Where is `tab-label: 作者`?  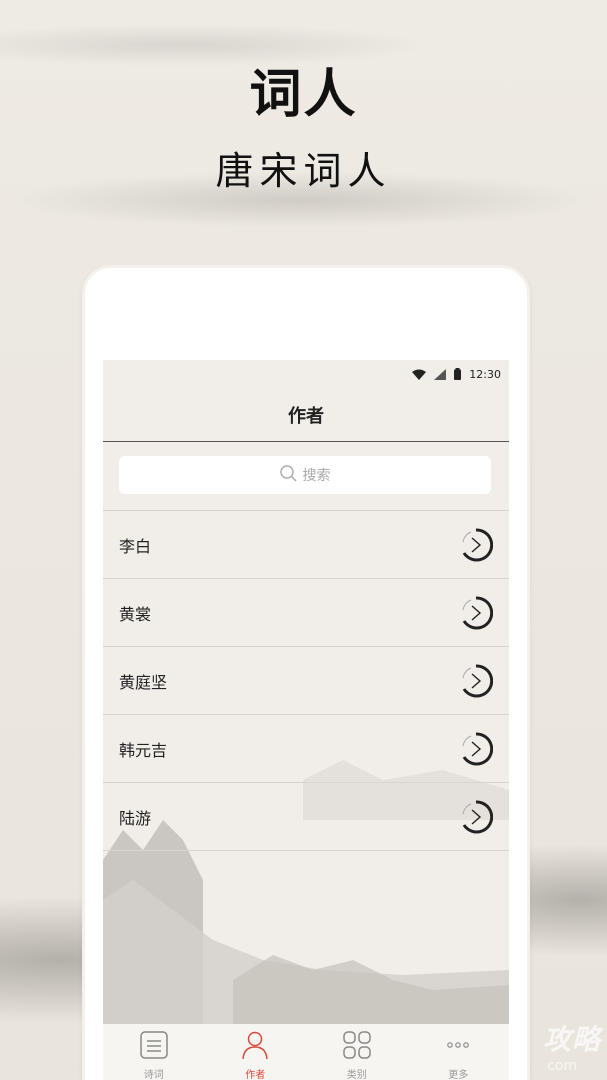
tab-label: 作者 is located at coordinates (255, 1075).